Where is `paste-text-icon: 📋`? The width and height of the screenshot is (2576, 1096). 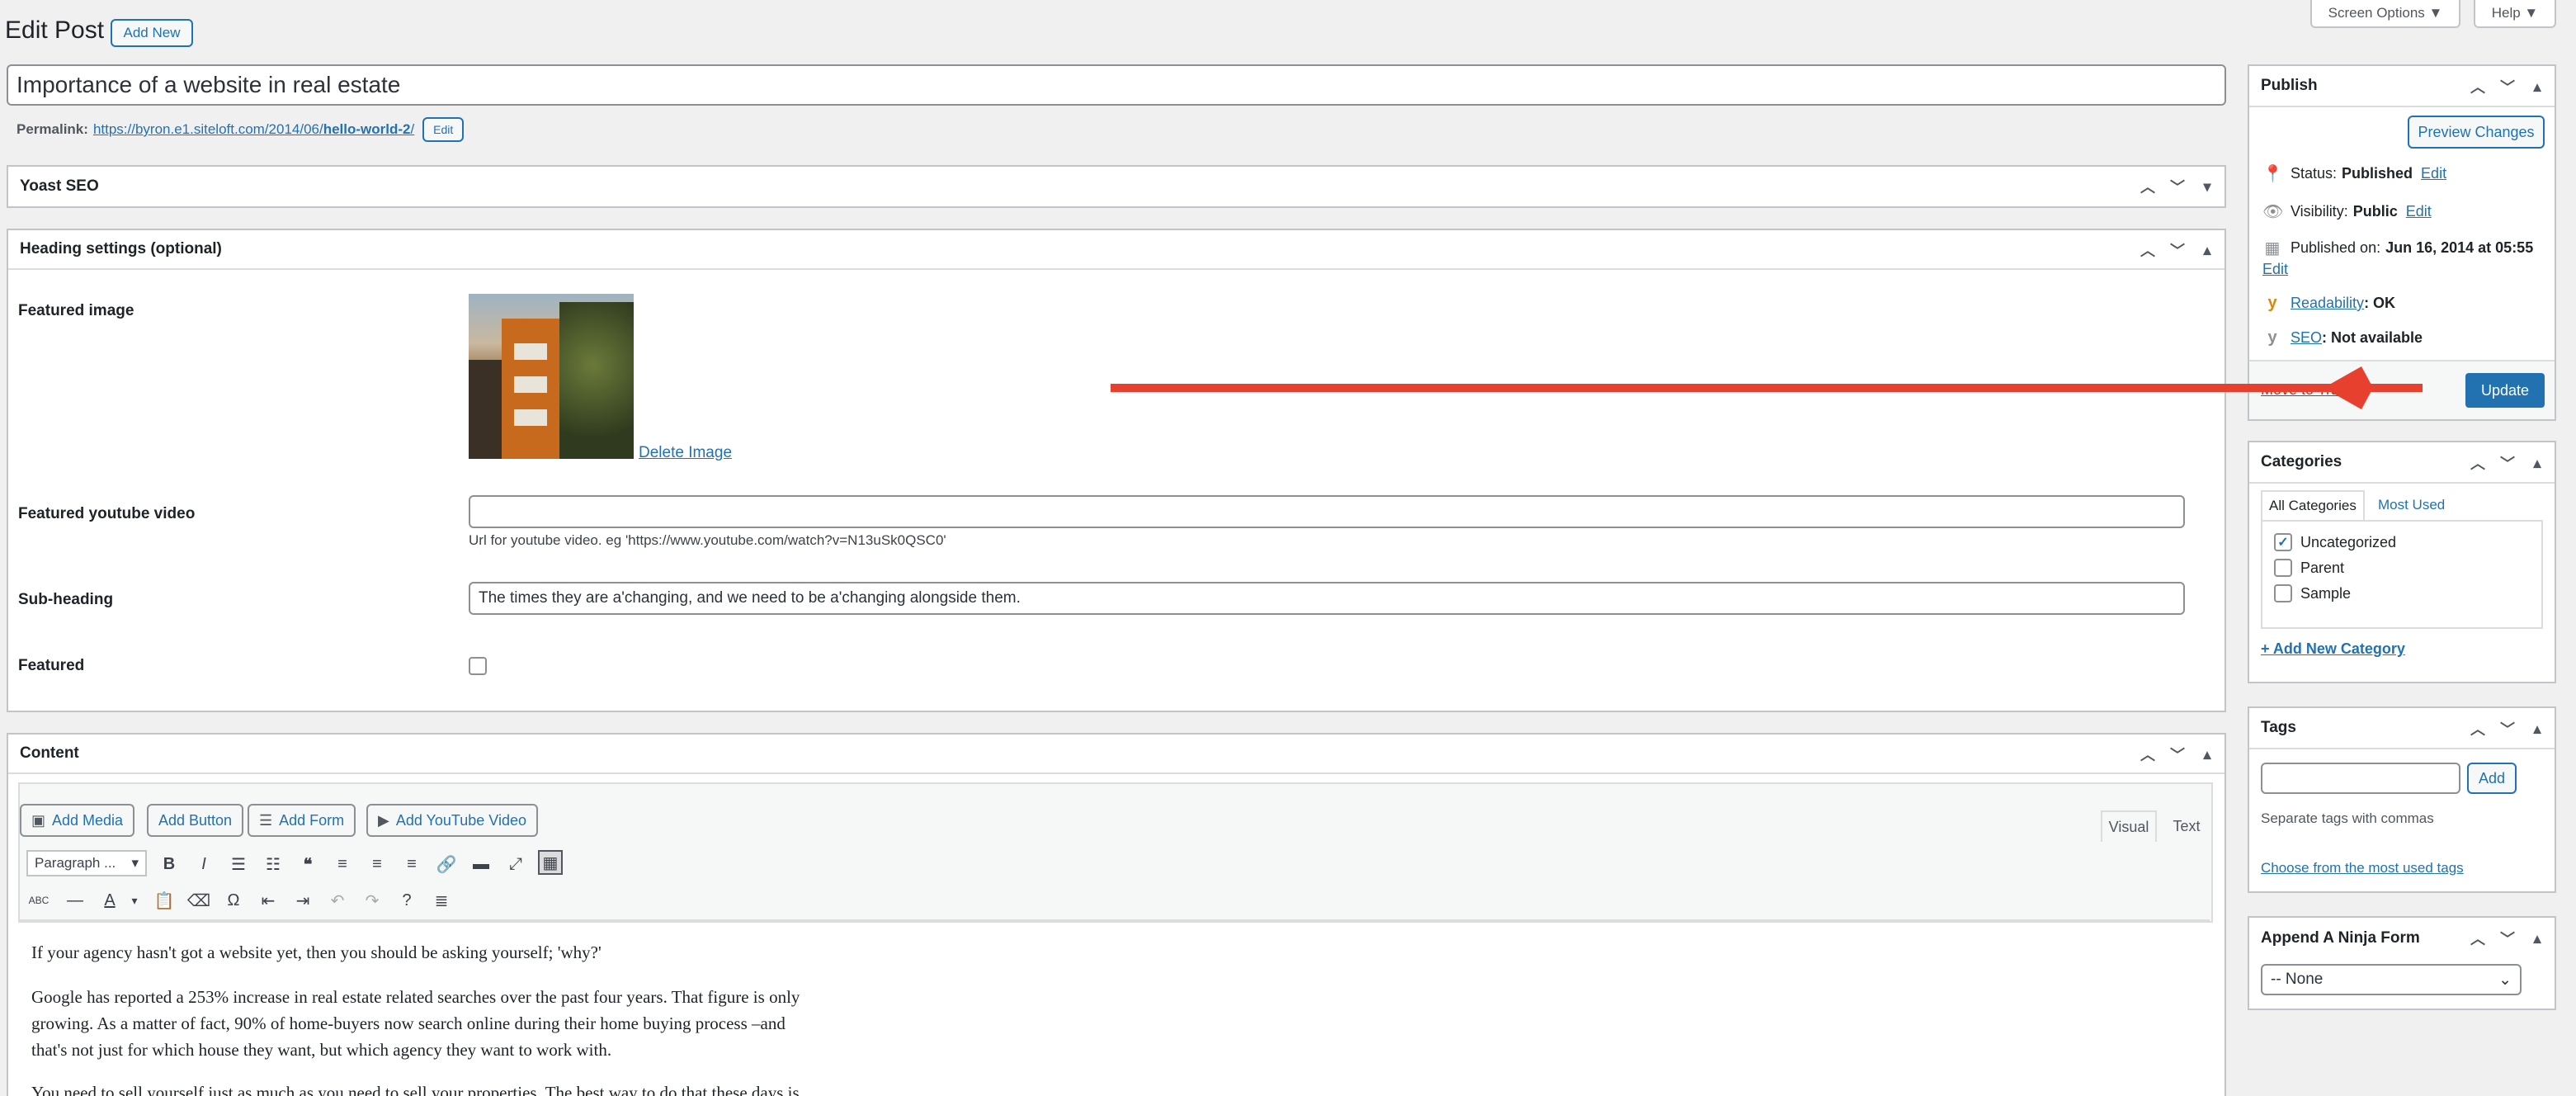
paste-text-icon: 📋 is located at coordinates (164, 900).